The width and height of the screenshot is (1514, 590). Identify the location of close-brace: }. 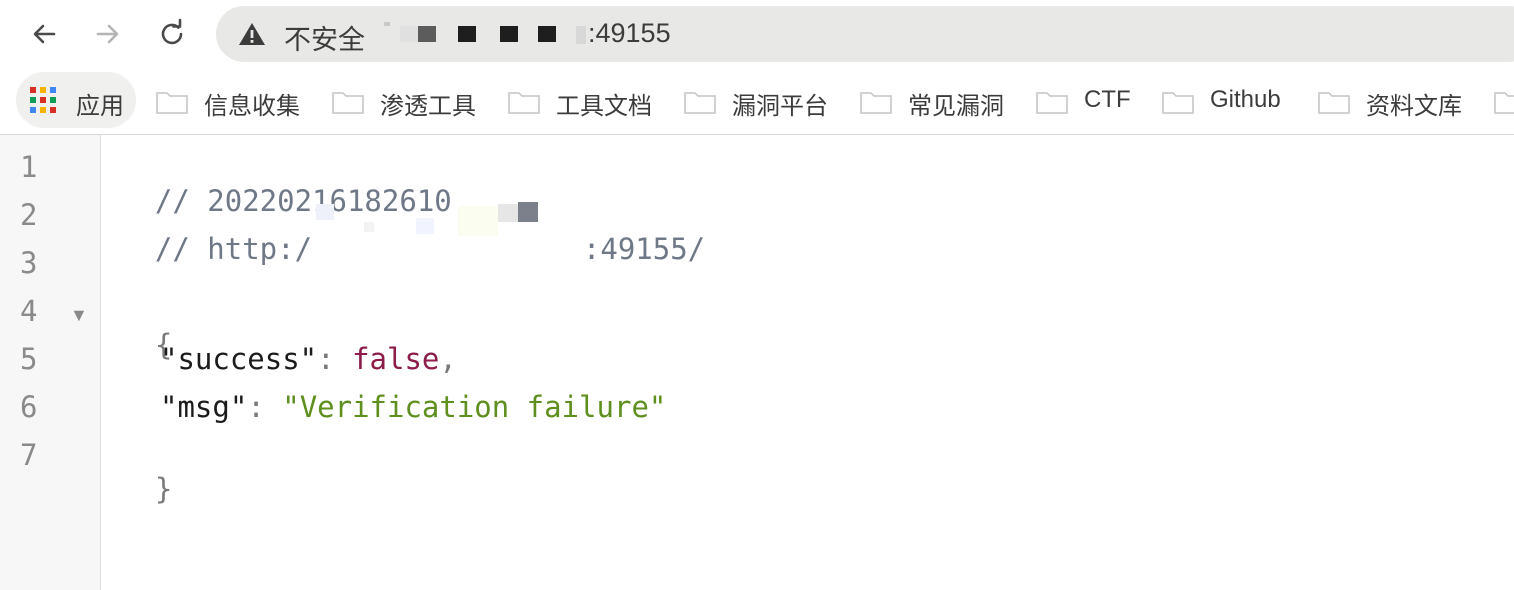
(163, 489).